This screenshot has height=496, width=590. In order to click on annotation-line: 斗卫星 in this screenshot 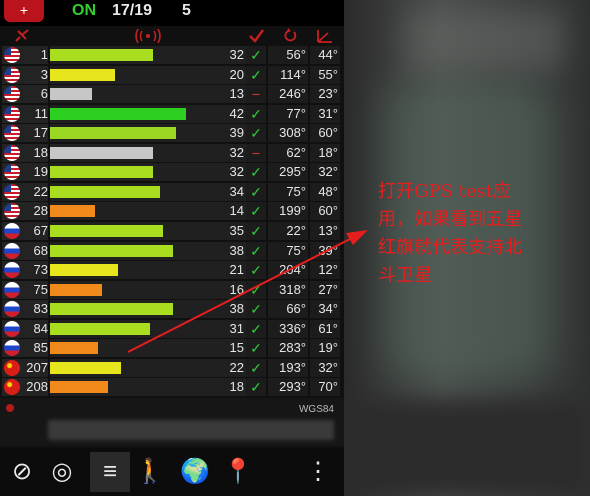, I will do `click(405, 275)`.